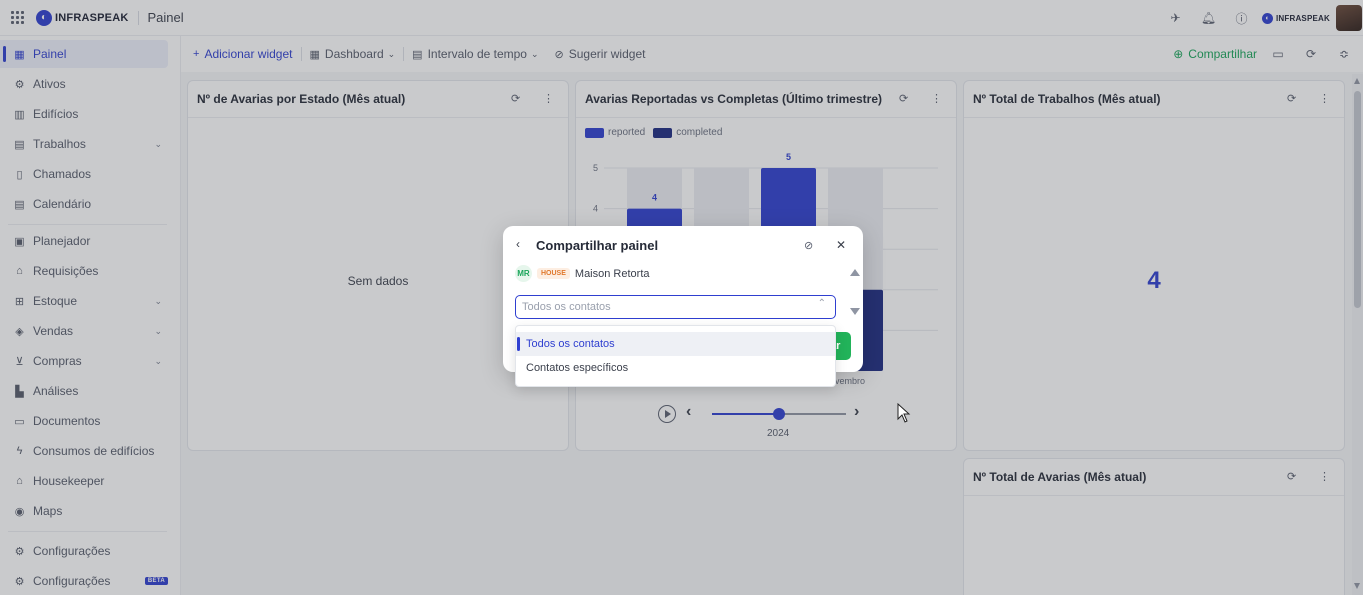 The height and width of the screenshot is (595, 1363). I want to click on option-todos-os-contatos: Todos os contatos, so click(675, 344).